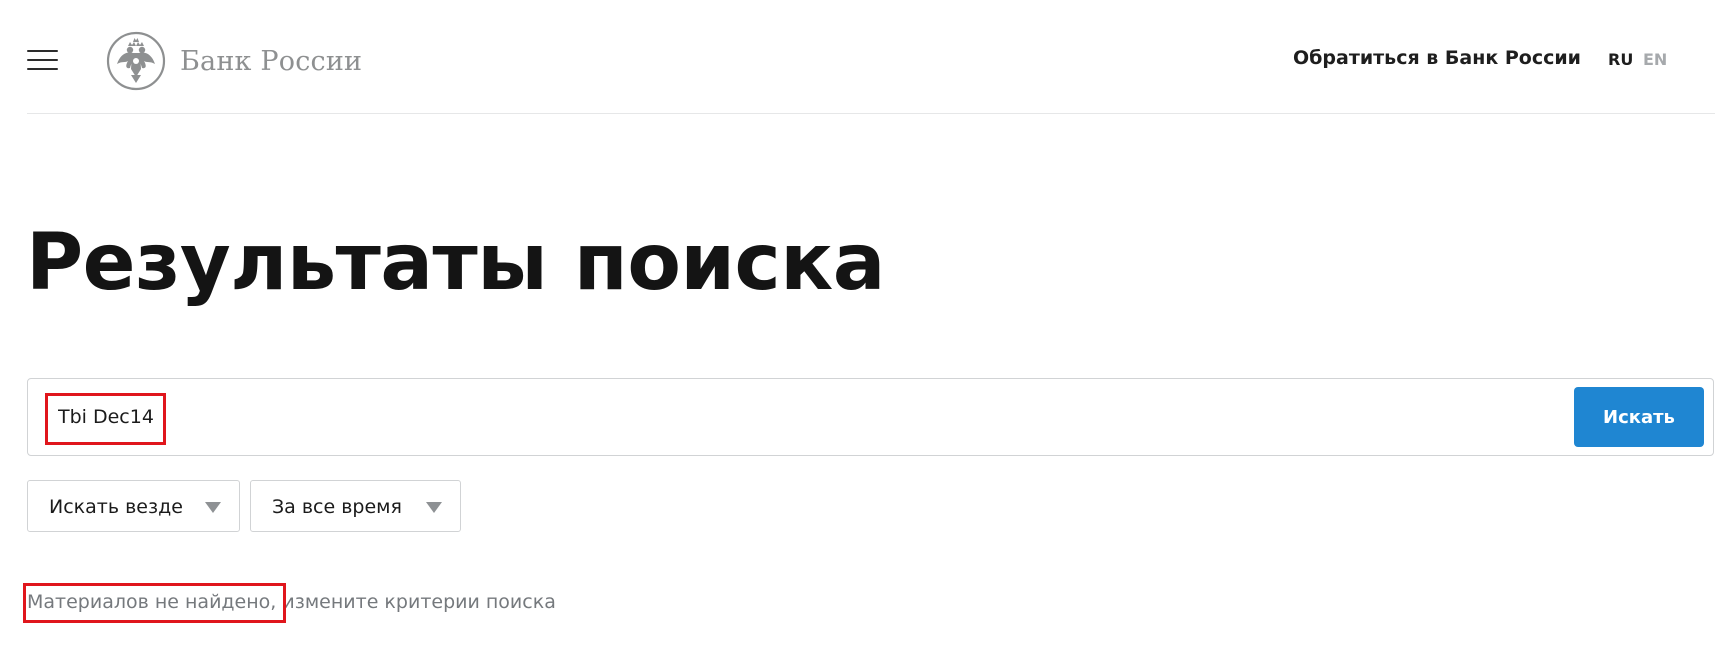 The image size is (1734, 663). I want to click on hamburger-menu-icon, so click(43, 60).